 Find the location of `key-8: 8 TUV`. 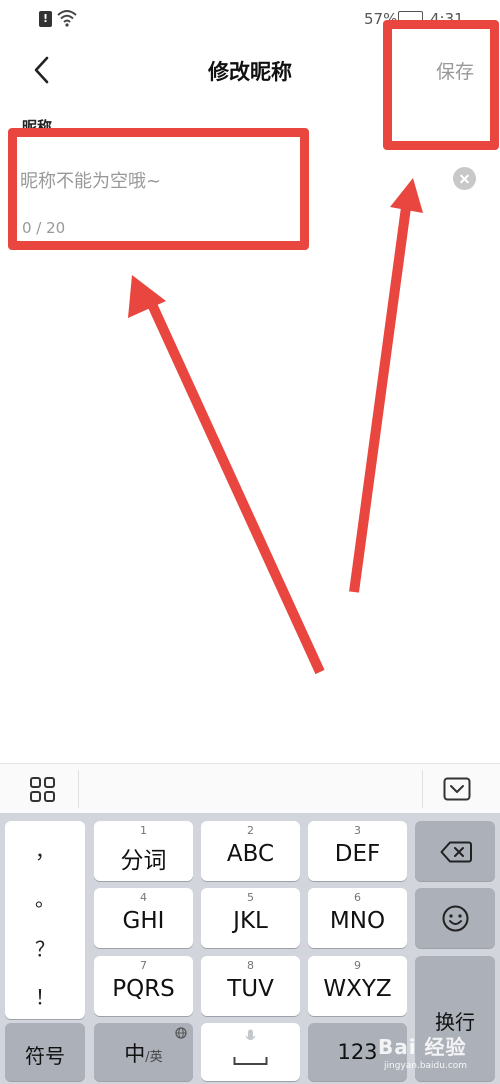

key-8: 8 TUV is located at coordinates (250, 986).